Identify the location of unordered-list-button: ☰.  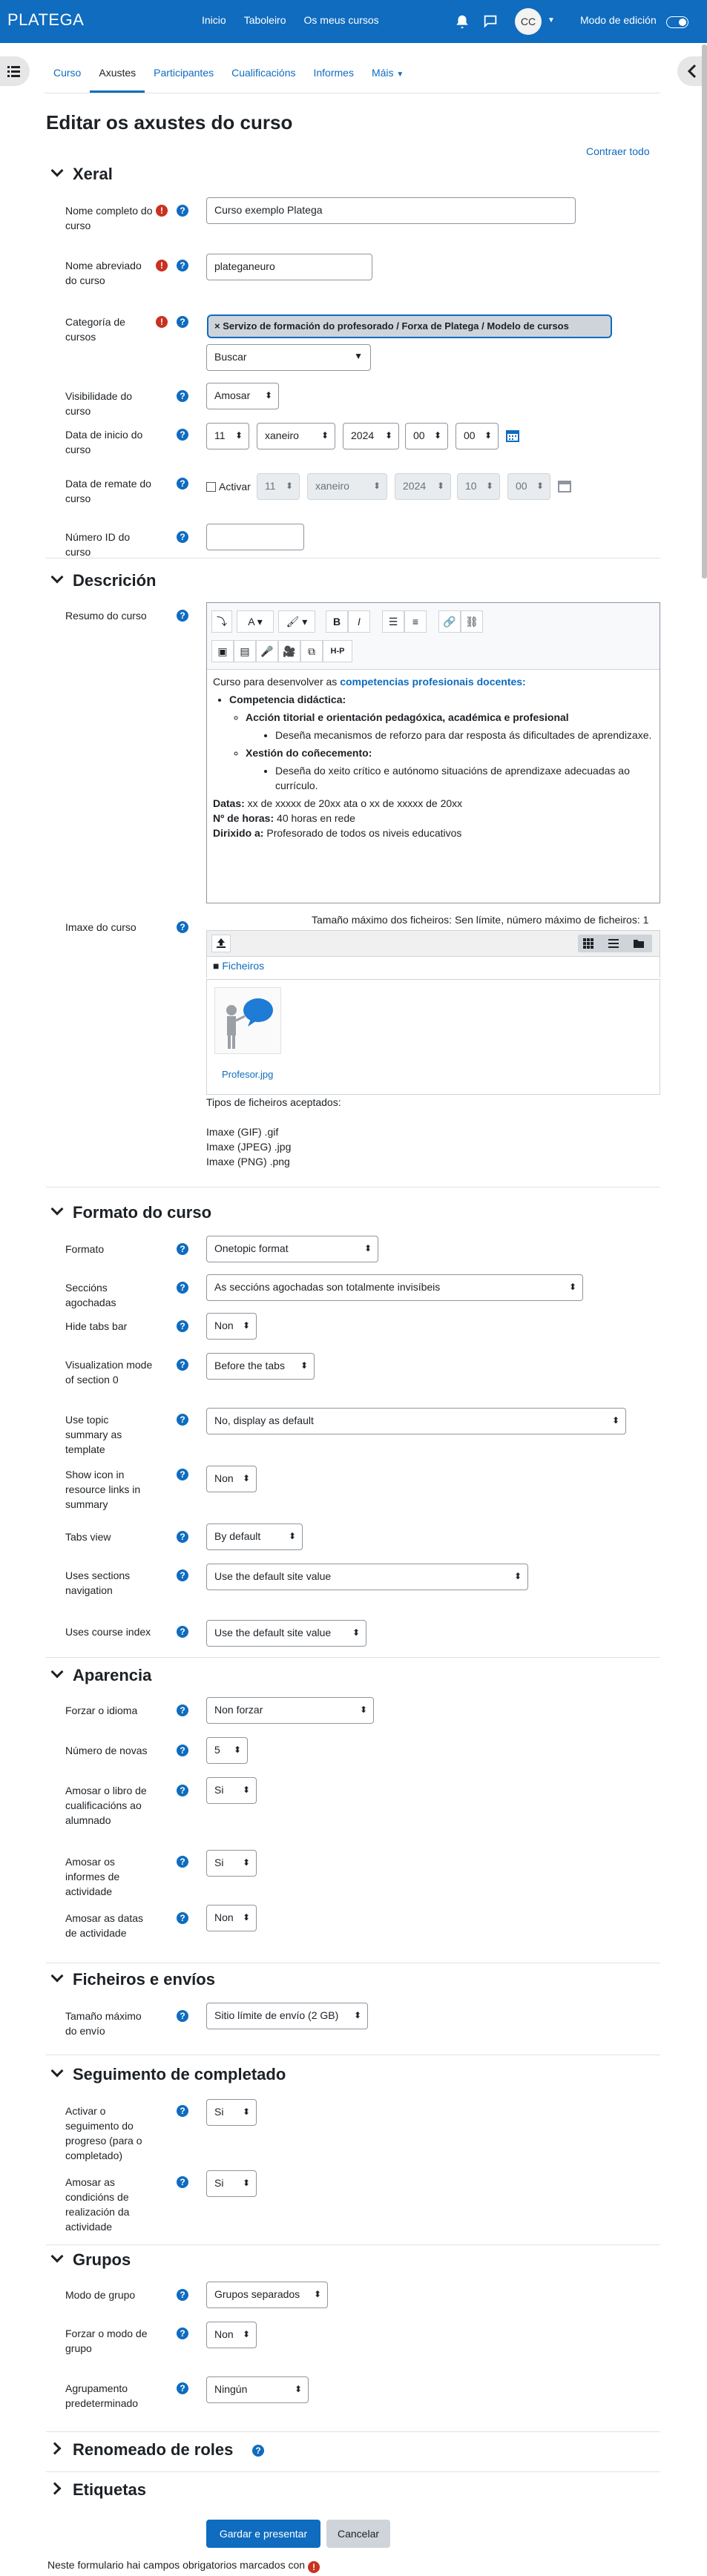
(393, 622).